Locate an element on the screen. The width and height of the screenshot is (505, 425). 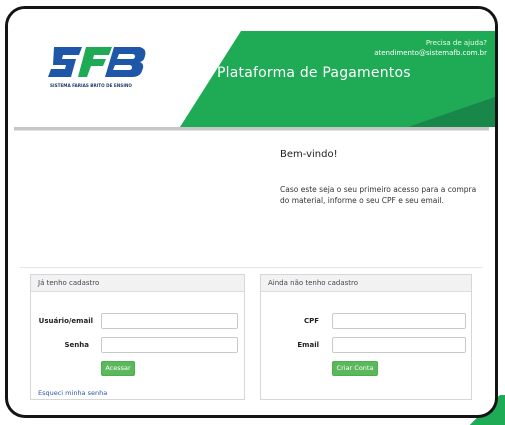
sfb-logo-icon: SISTEMA FARIAS BRITO DE ENSINO is located at coordinates (97, 67).